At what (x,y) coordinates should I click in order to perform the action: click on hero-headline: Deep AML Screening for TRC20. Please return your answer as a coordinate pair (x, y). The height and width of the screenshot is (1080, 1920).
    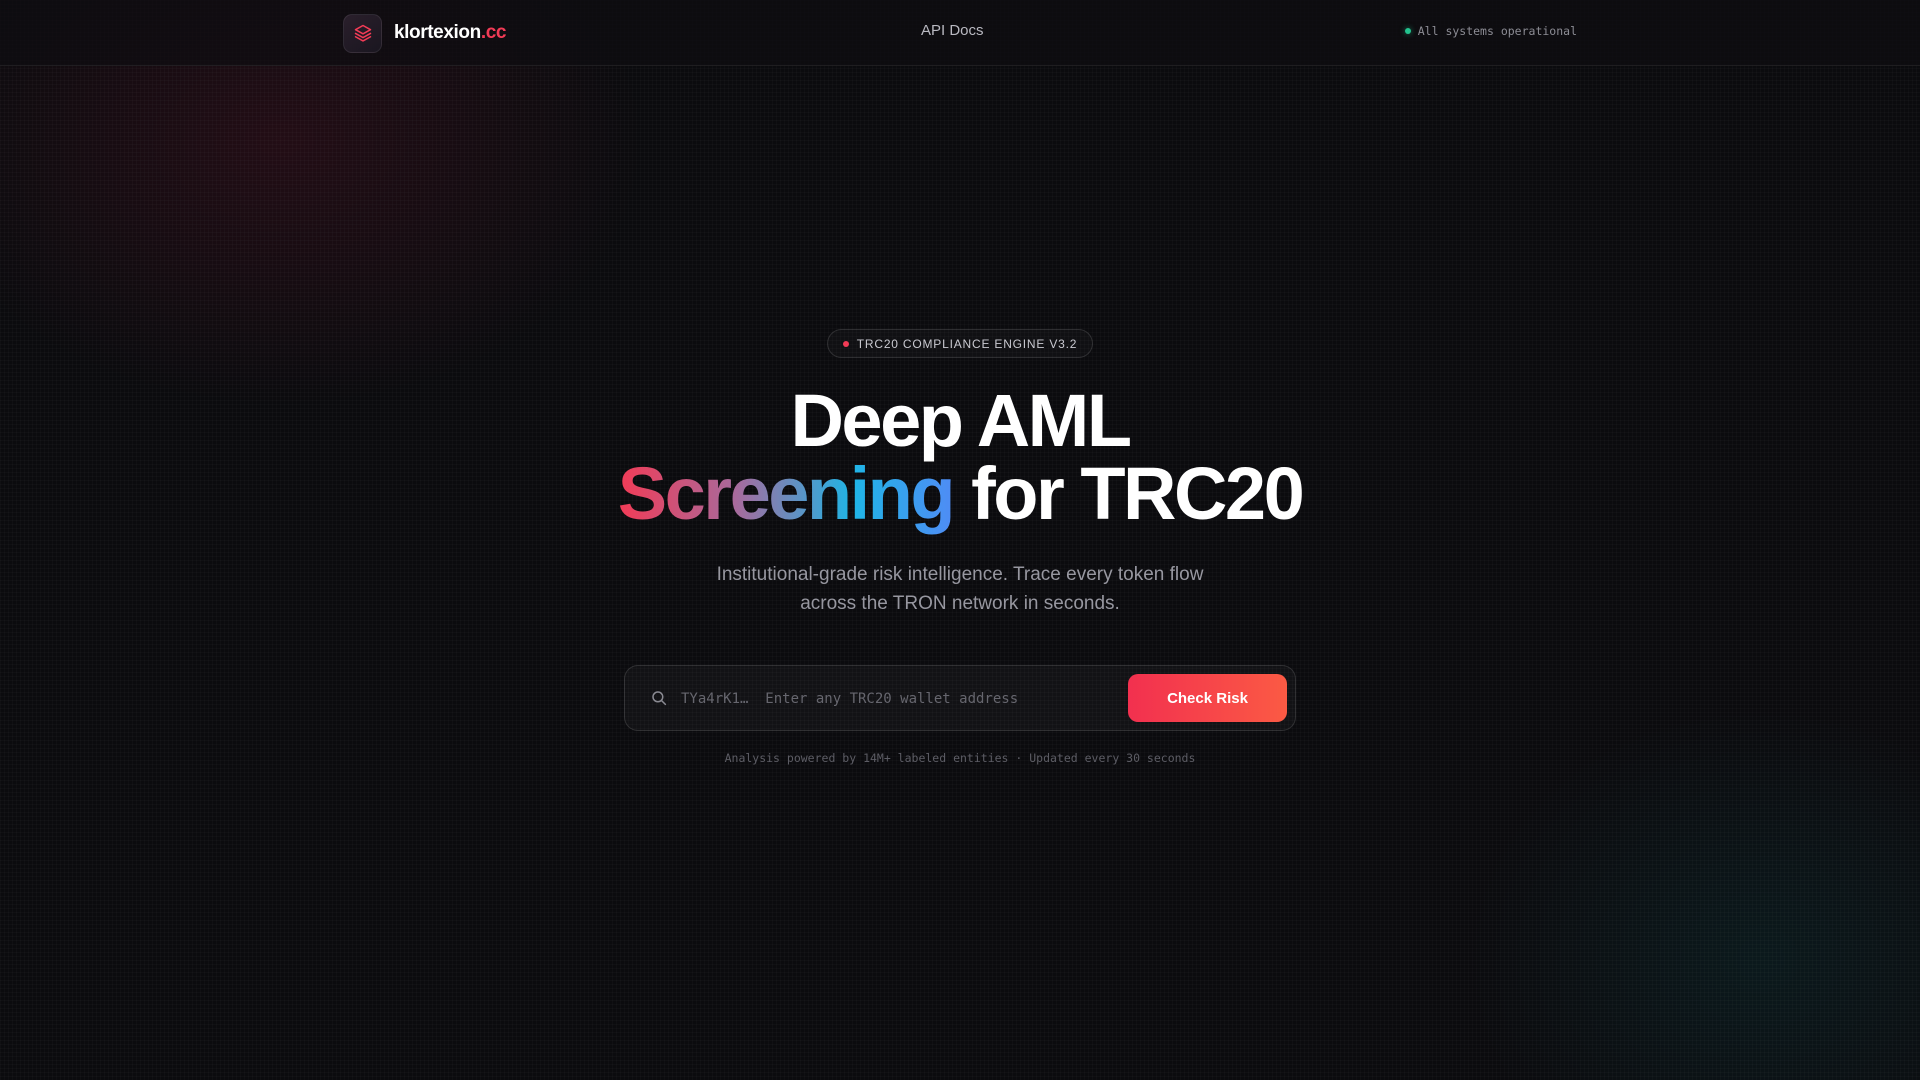
    Looking at the image, I should click on (960, 455).